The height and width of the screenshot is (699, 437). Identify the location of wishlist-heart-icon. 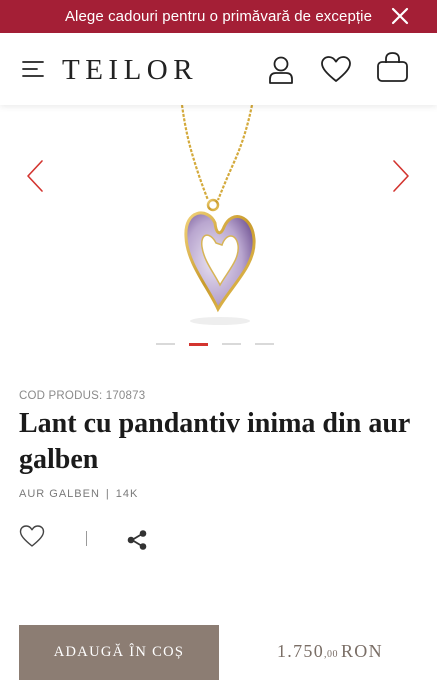
(32, 536).